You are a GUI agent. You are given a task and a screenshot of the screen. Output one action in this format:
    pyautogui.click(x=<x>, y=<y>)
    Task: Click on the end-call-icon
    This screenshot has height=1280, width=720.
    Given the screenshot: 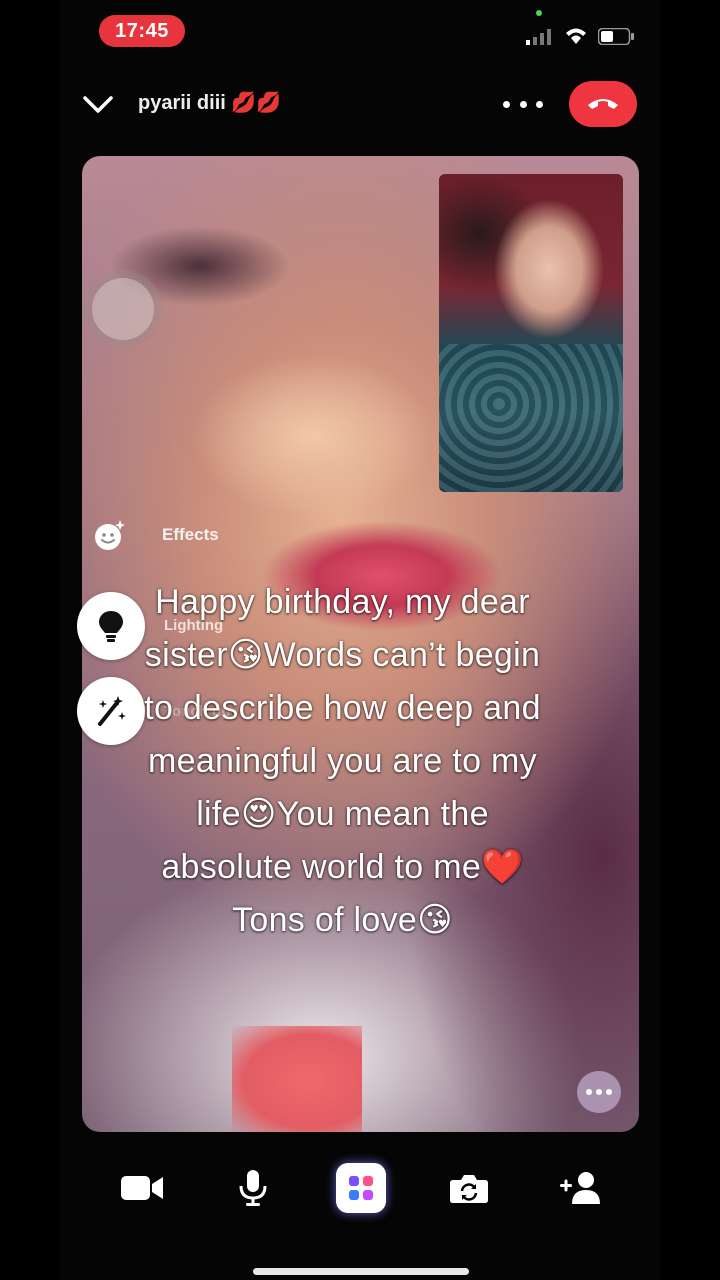 What is the action you would take?
    pyautogui.click(x=603, y=104)
    